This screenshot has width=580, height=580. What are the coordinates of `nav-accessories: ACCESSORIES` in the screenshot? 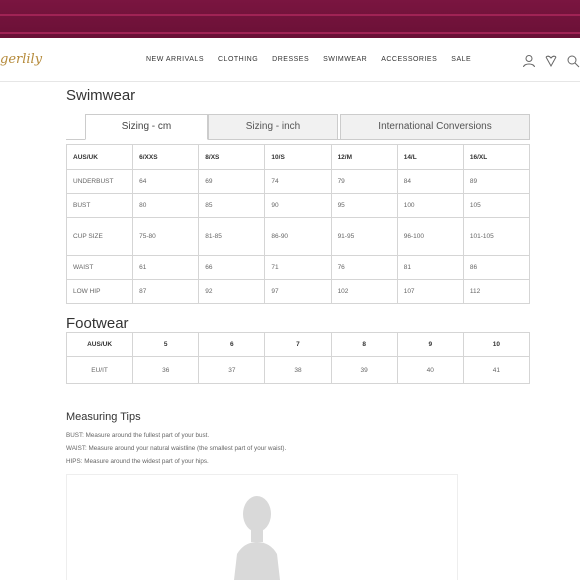 It's located at (409, 59).